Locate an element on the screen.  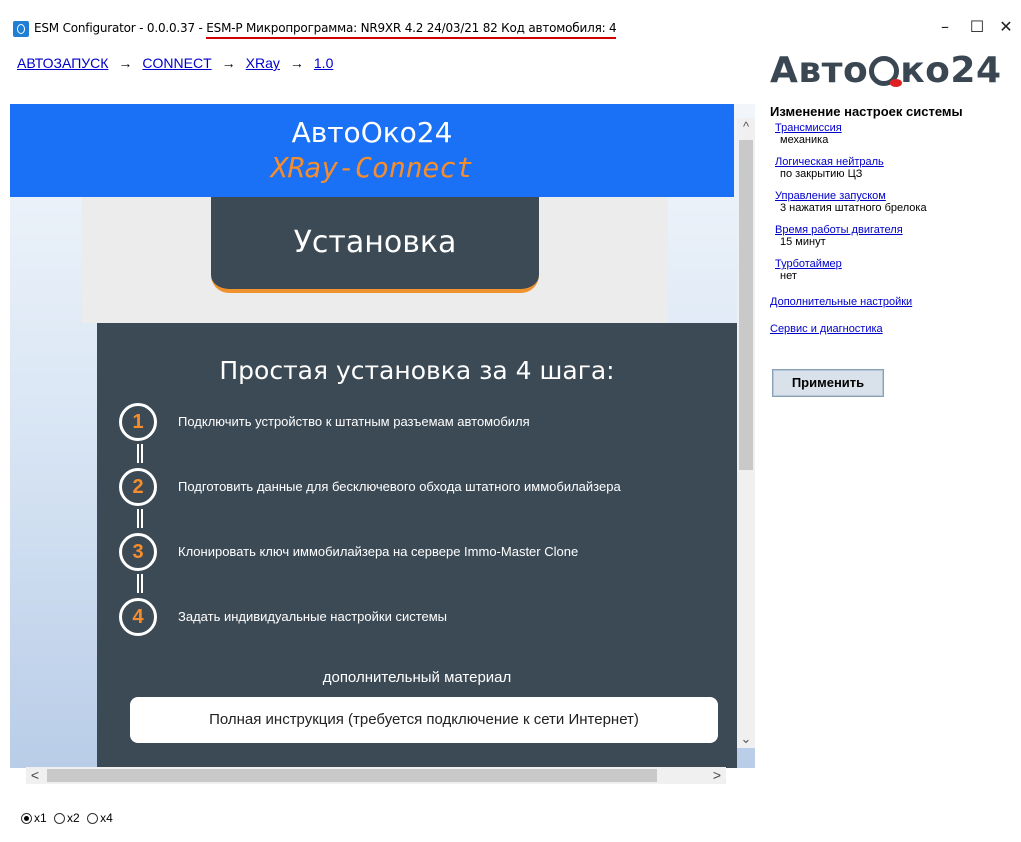
setting-link: Трансмиссия is located at coordinates (808, 128).